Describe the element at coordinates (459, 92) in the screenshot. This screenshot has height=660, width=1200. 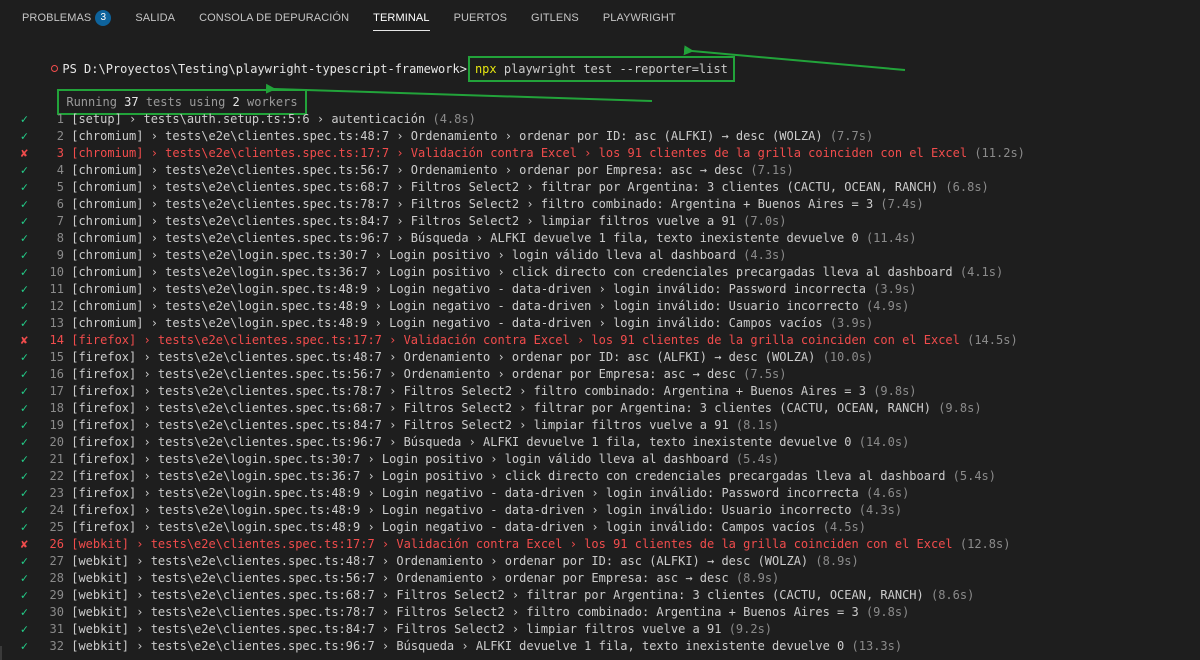
I see `arrow-to-summary-icon` at that location.